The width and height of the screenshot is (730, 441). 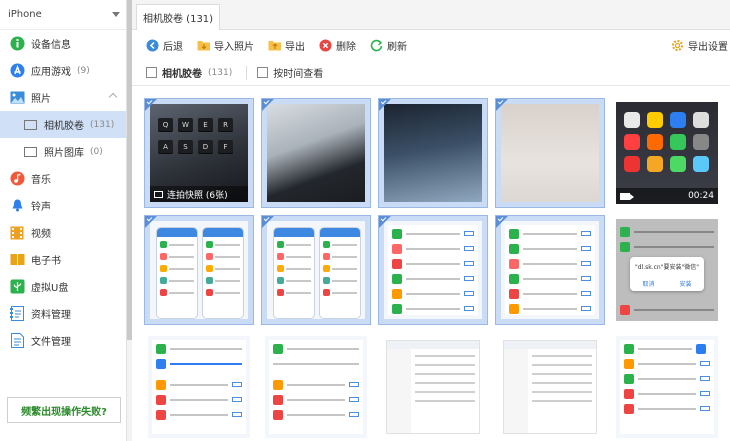 I want to click on usb-icon, so click(x=17, y=287).